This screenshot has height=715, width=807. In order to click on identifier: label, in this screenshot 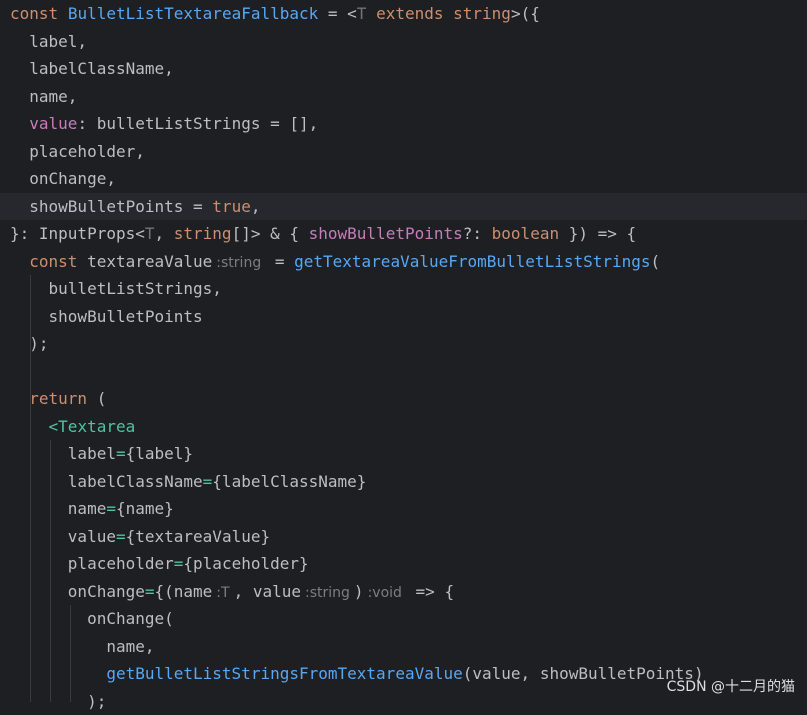, I will do `click(58, 41)`.